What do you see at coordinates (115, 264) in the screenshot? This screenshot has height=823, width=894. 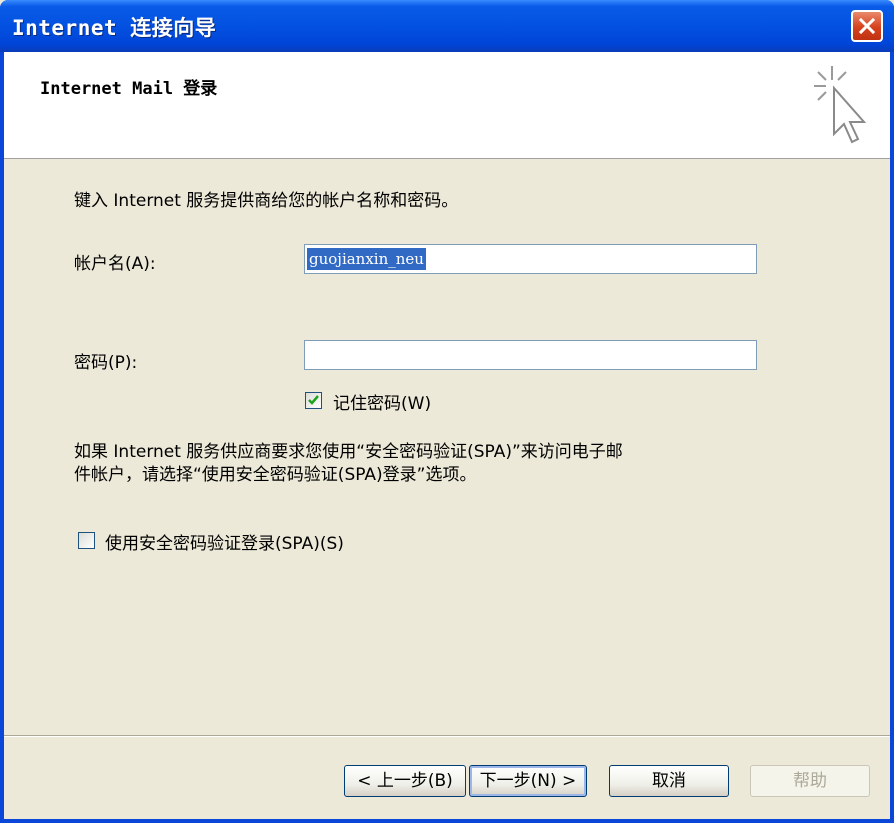 I see `account-label: 帐户名(A):` at bounding box center [115, 264].